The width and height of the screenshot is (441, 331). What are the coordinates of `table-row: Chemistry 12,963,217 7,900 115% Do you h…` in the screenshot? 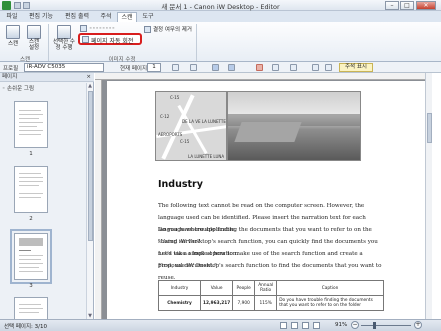 It's located at (271, 303).